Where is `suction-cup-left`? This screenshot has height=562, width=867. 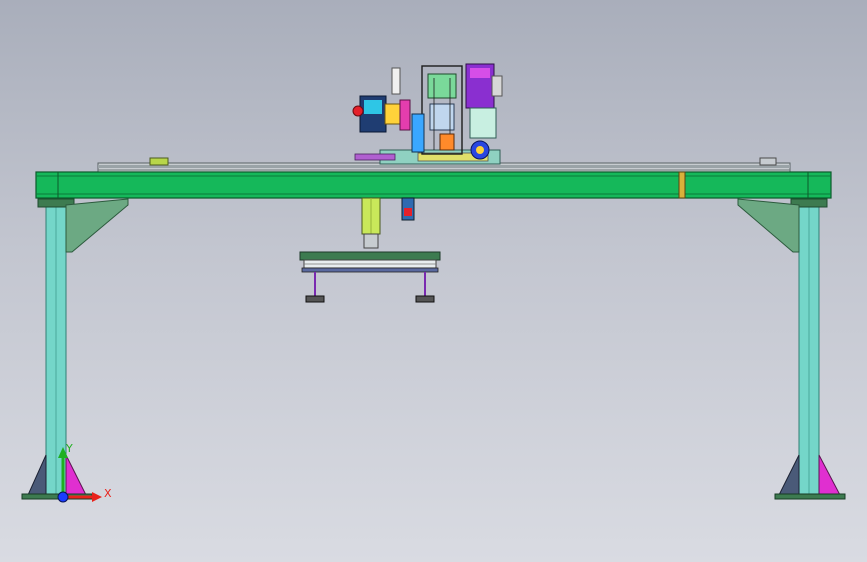 suction-cup-left is located at coordinates (315, 299).